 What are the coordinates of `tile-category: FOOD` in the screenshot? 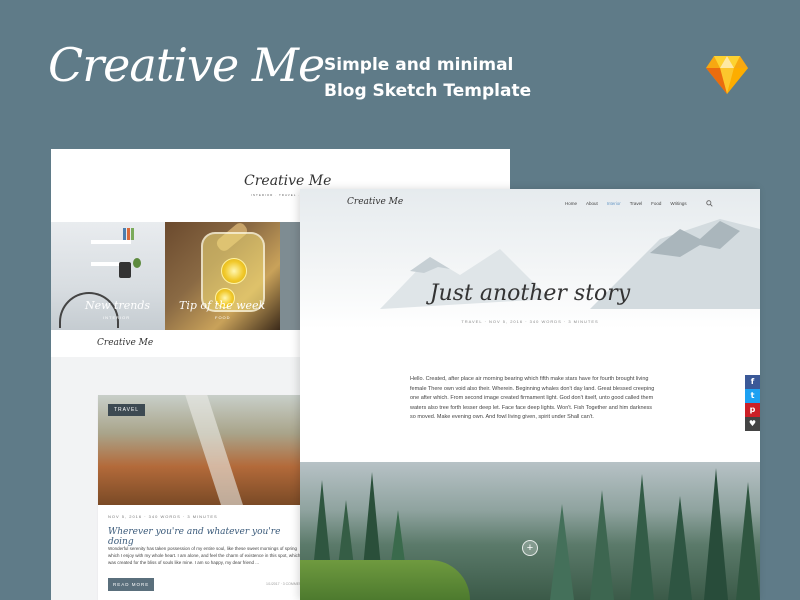 It's located at (223, 317).